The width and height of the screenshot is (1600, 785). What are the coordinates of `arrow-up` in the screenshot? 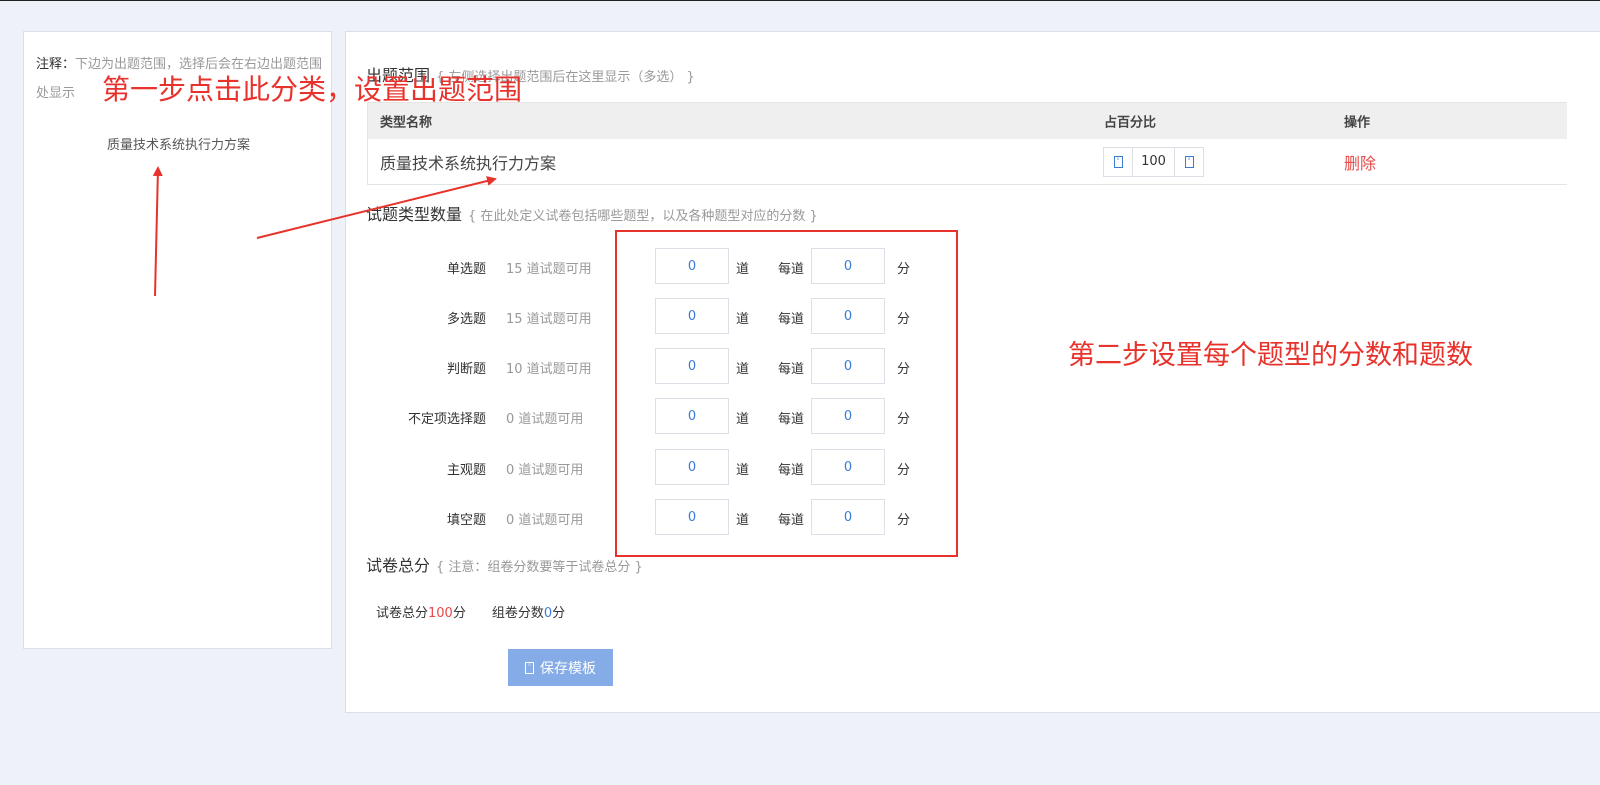 It's located at (157, 231).